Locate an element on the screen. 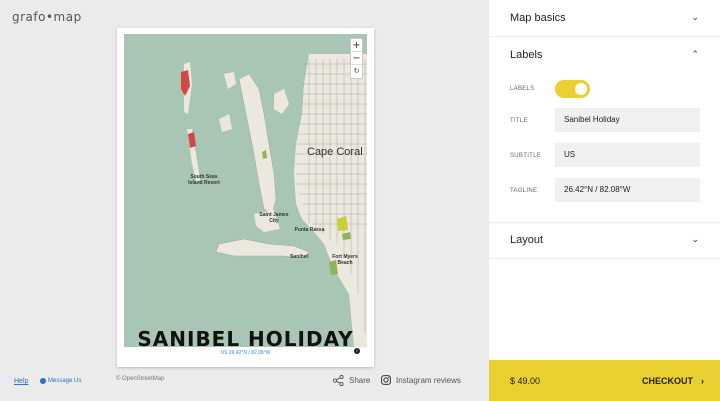 This screenshot has width=720, height=401. section-layout: Layout ⌄ is located at coordinates (604, 240).